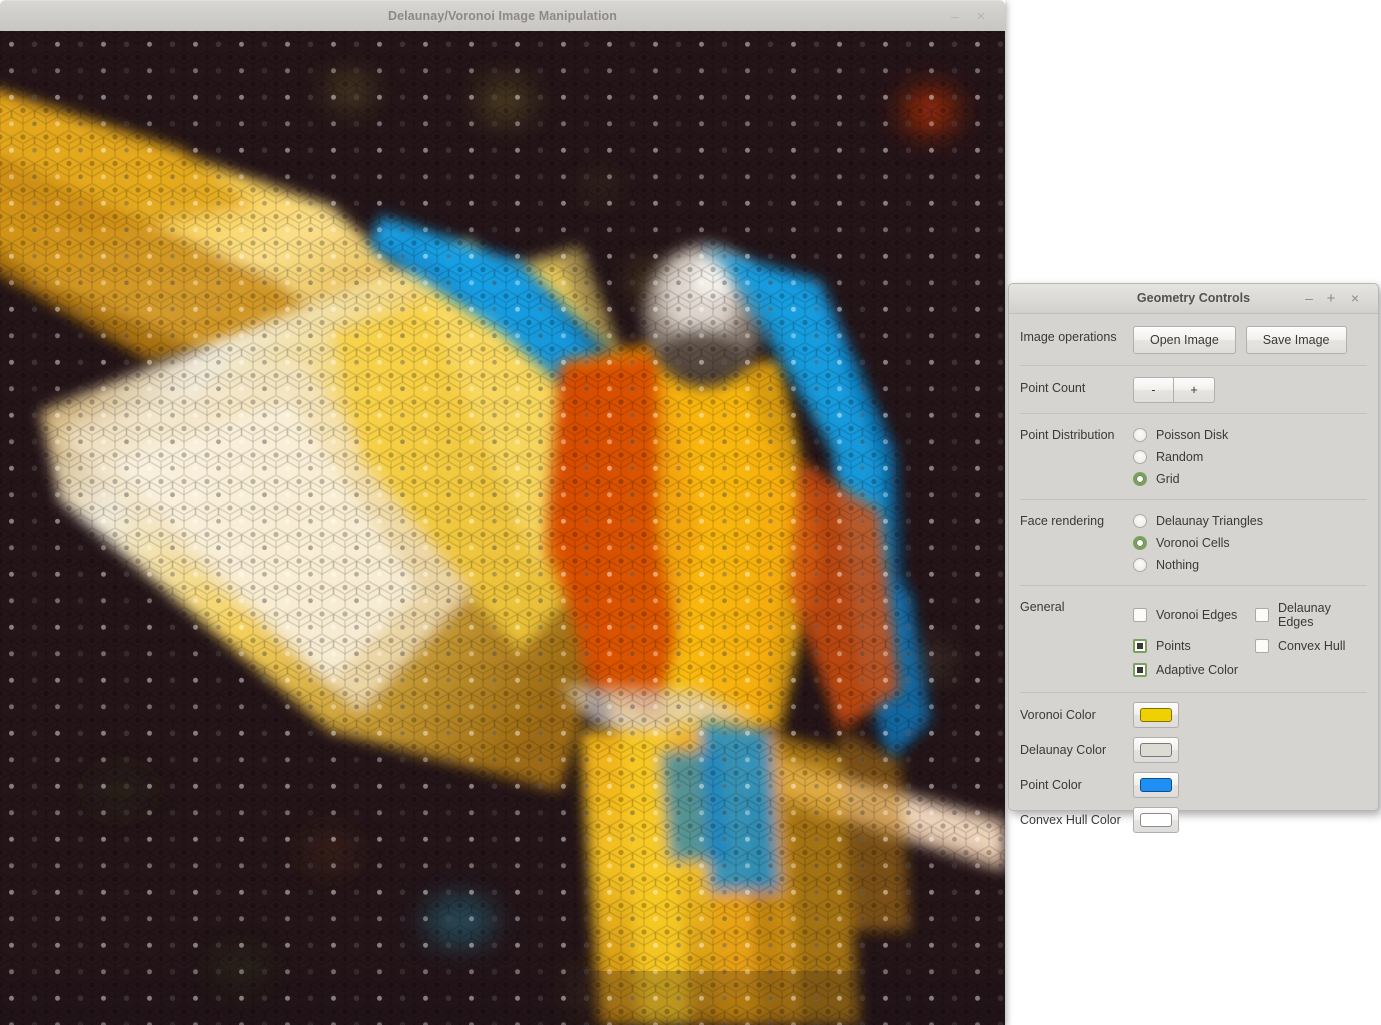 Image resolution: width=1381 pixels, height=1025 pixels. What do you see at coordinates (1168, 479) in the screenshot?
I see `radio-label: Grid` at bounding box center [1168, 479].